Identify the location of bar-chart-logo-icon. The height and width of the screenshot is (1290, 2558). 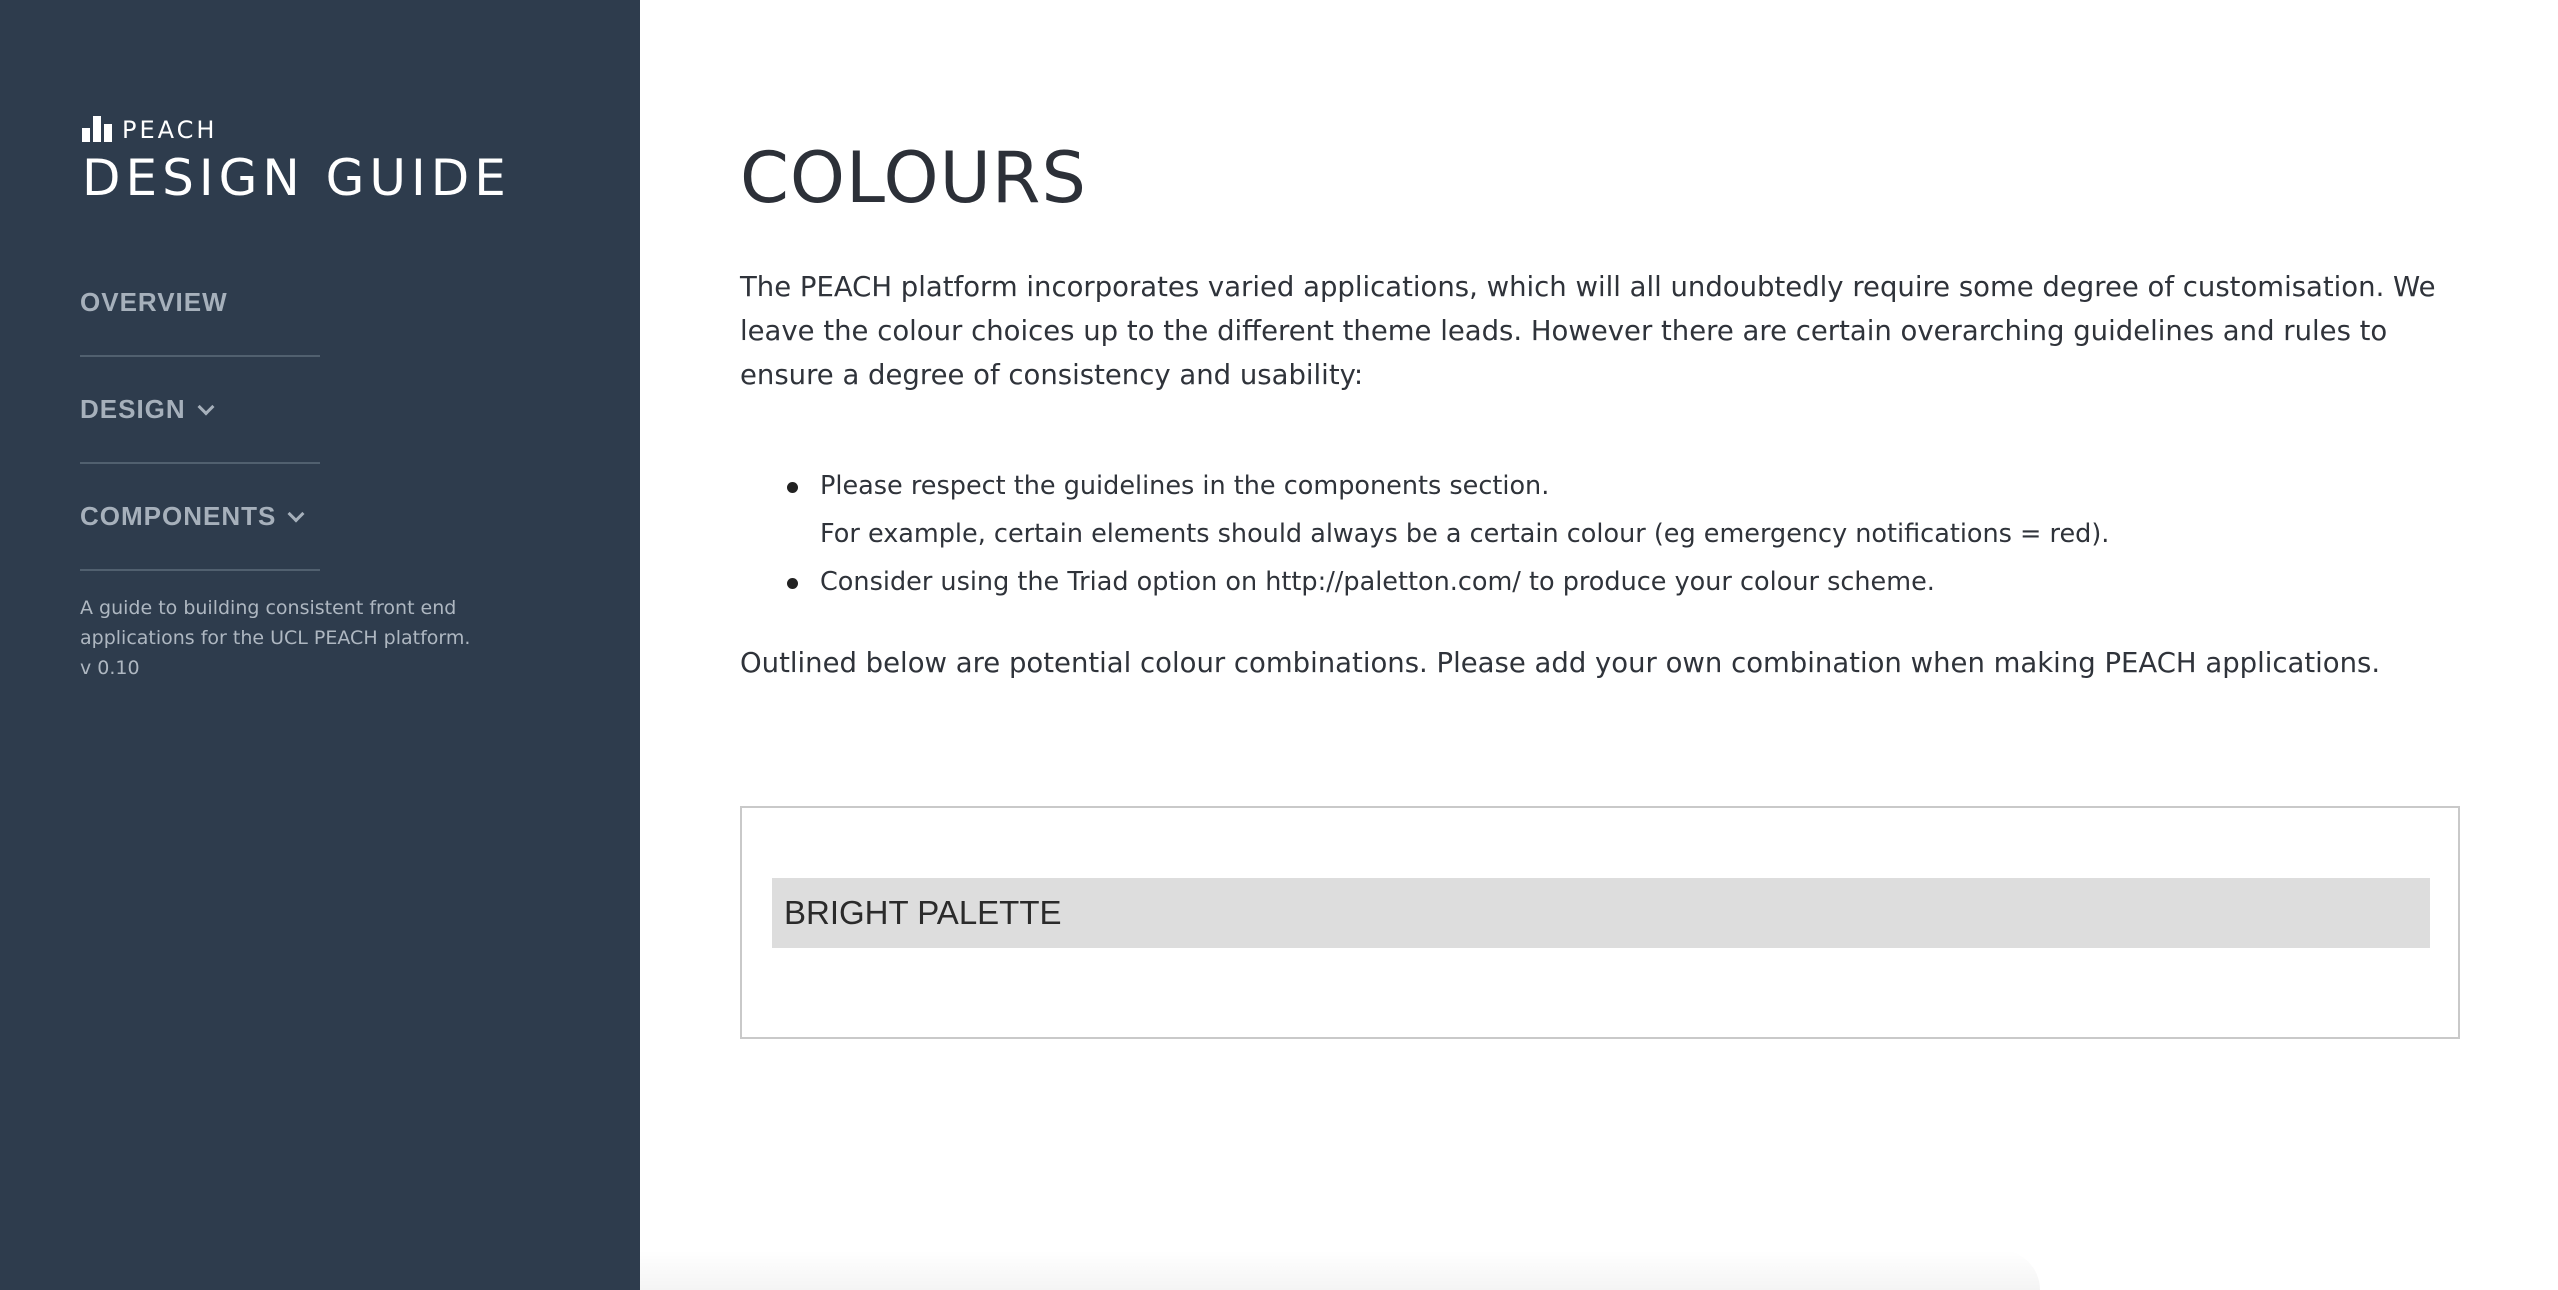
(97, 128).